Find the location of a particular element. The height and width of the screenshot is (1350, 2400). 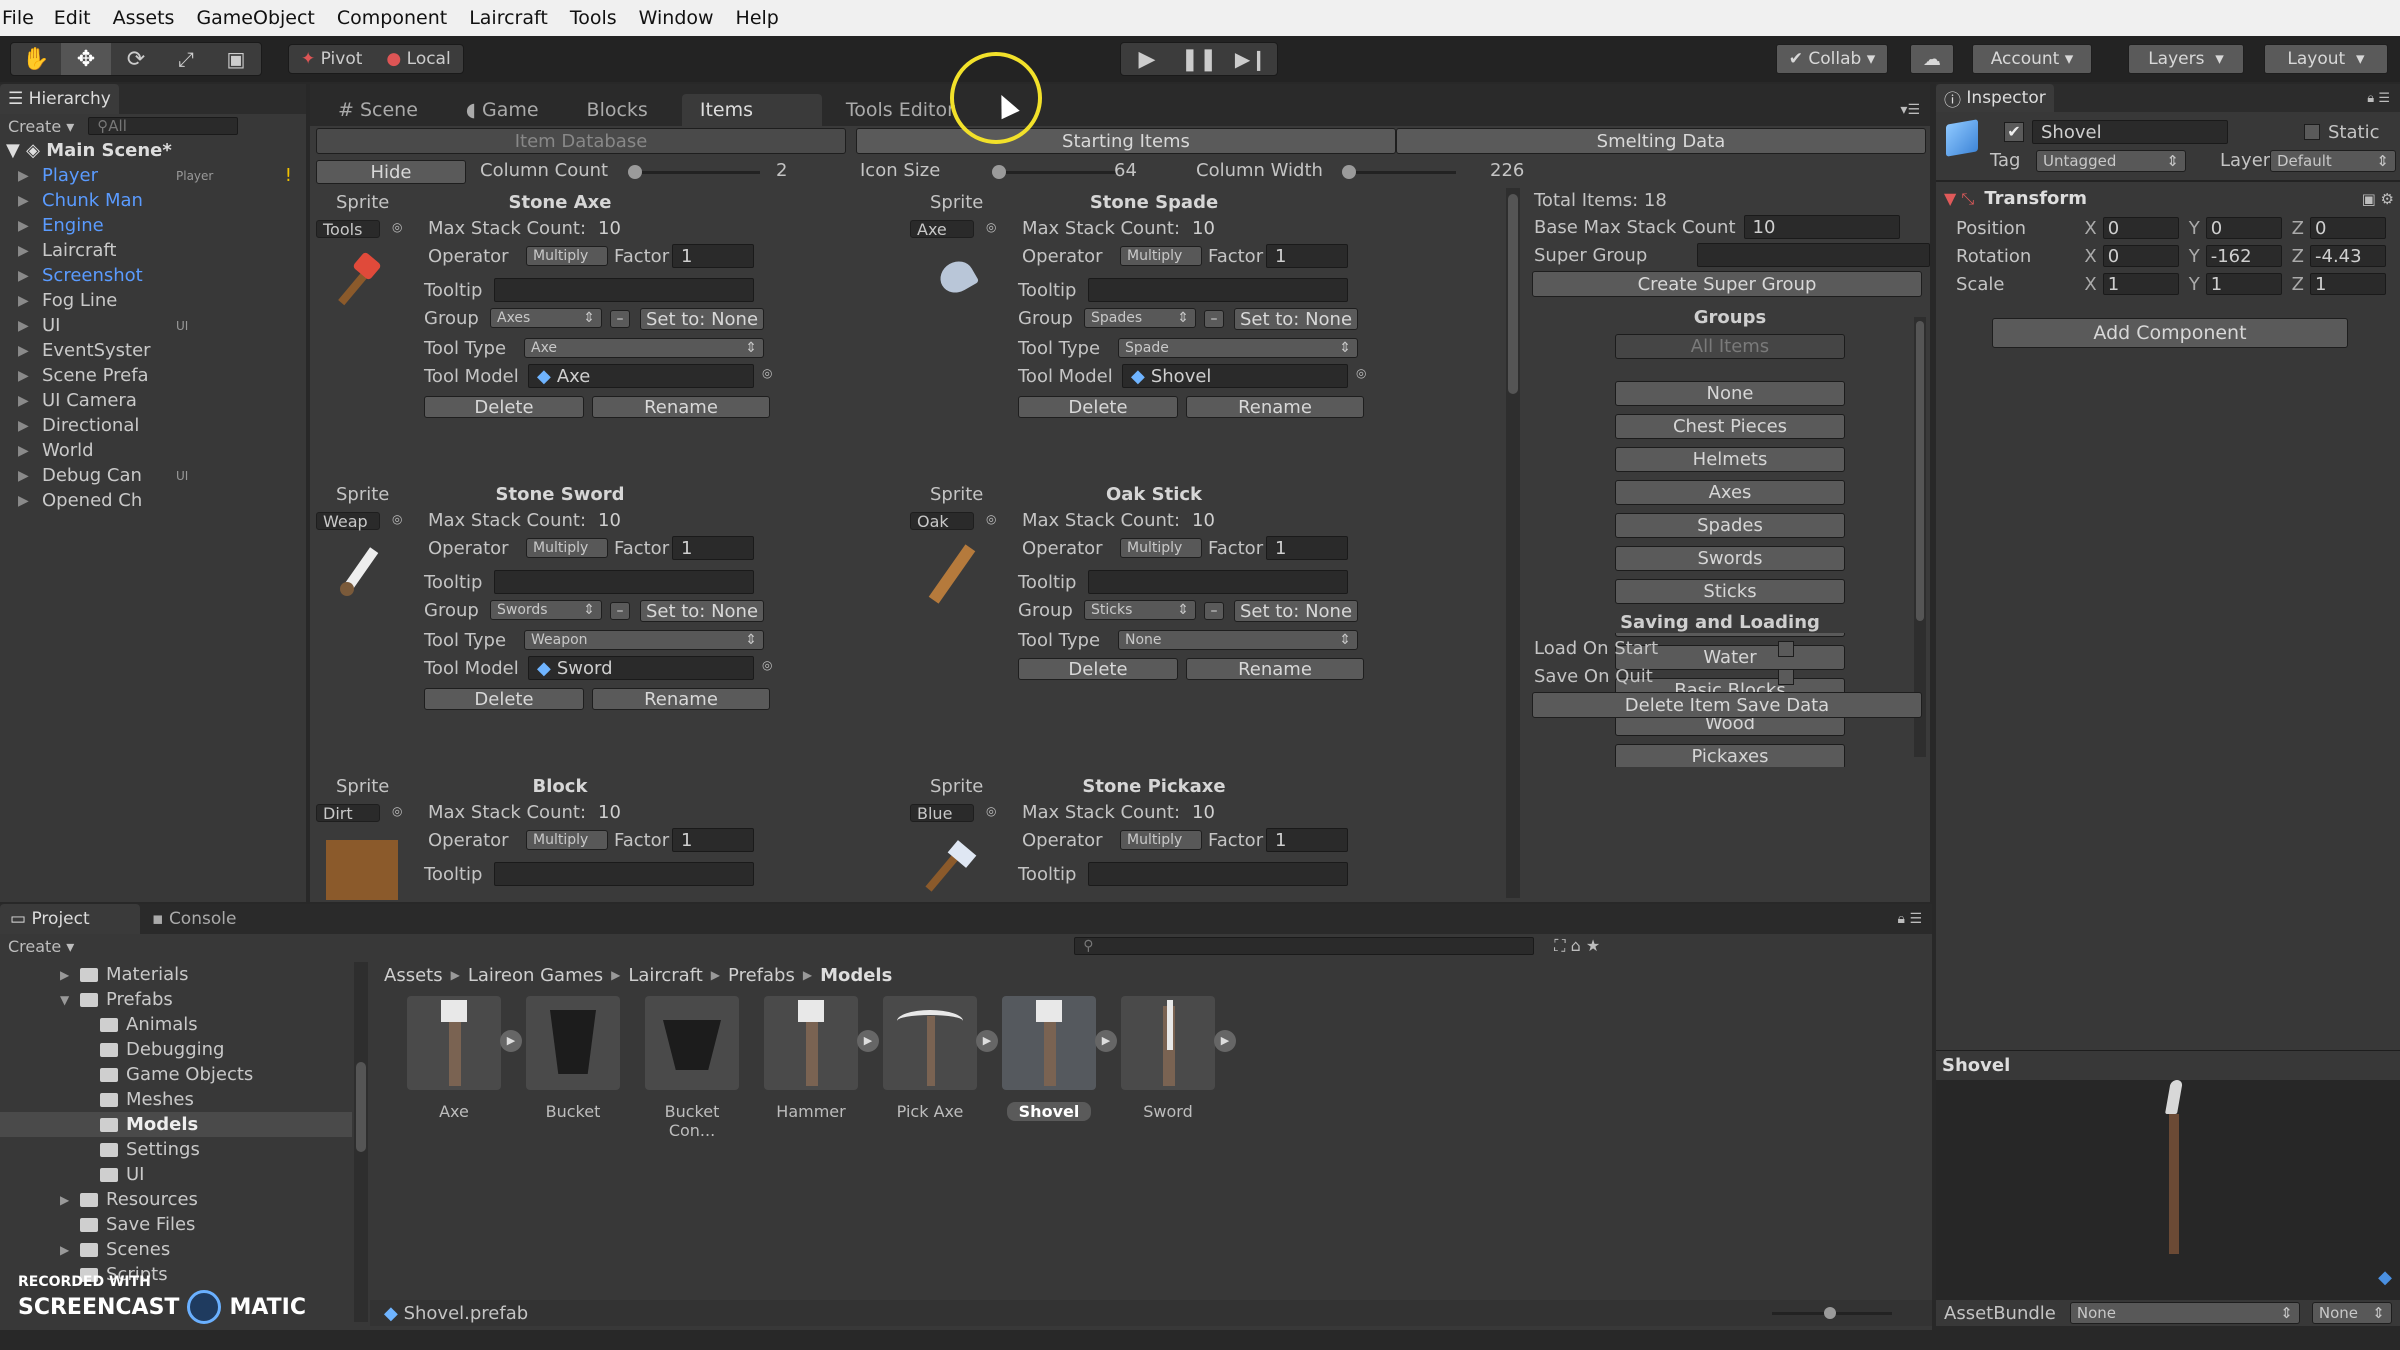

tool-type-dropdown: None ⇕ is located at coordinates (1238, 640).